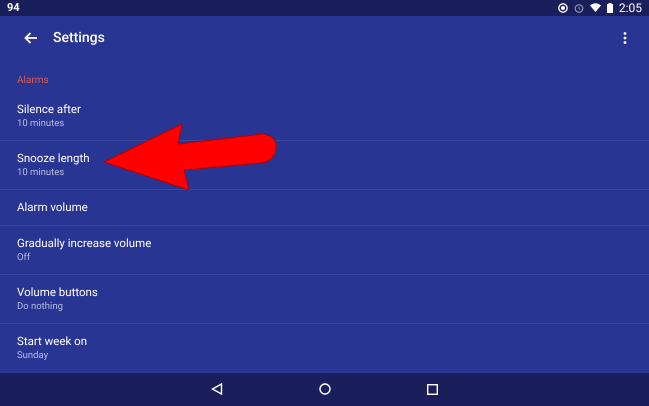 The width and height of the screenshot is (649, 406). What do you see at coordinates (563, 7) in the screenshot?
I see `target-icon` at bounding box center [563, 7].